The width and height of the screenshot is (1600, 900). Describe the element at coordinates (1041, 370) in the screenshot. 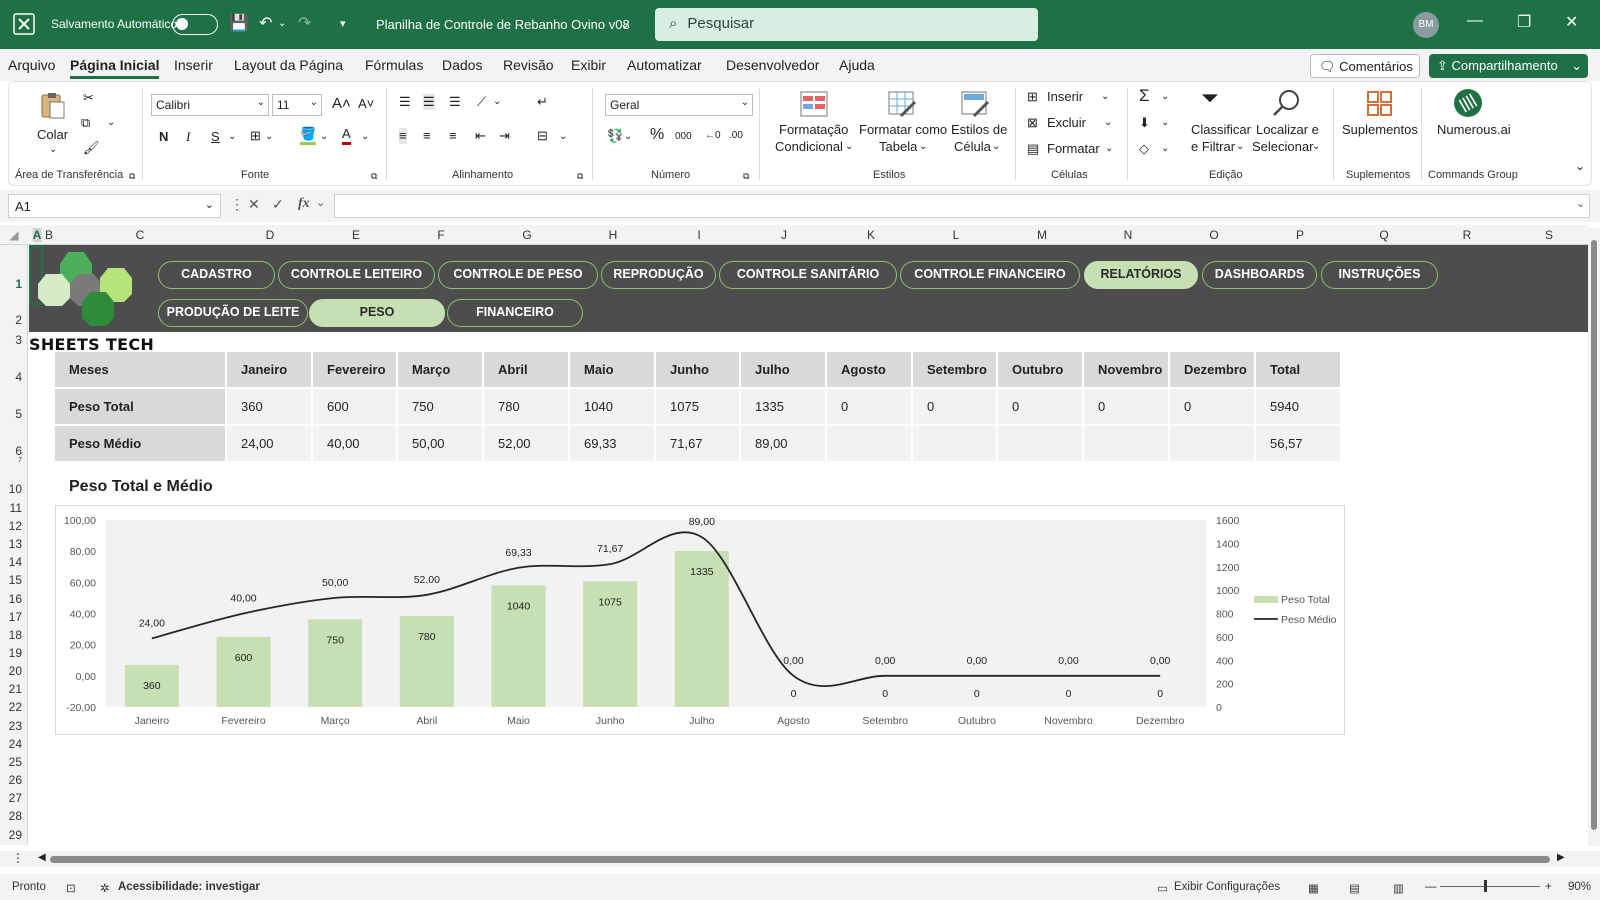

I see `table-header-cell: Outubro` at that location.